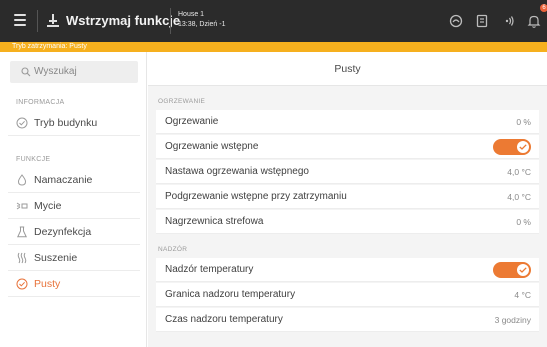  I want to click on search-placeholder: Wyszukaj, so click(55, 71).